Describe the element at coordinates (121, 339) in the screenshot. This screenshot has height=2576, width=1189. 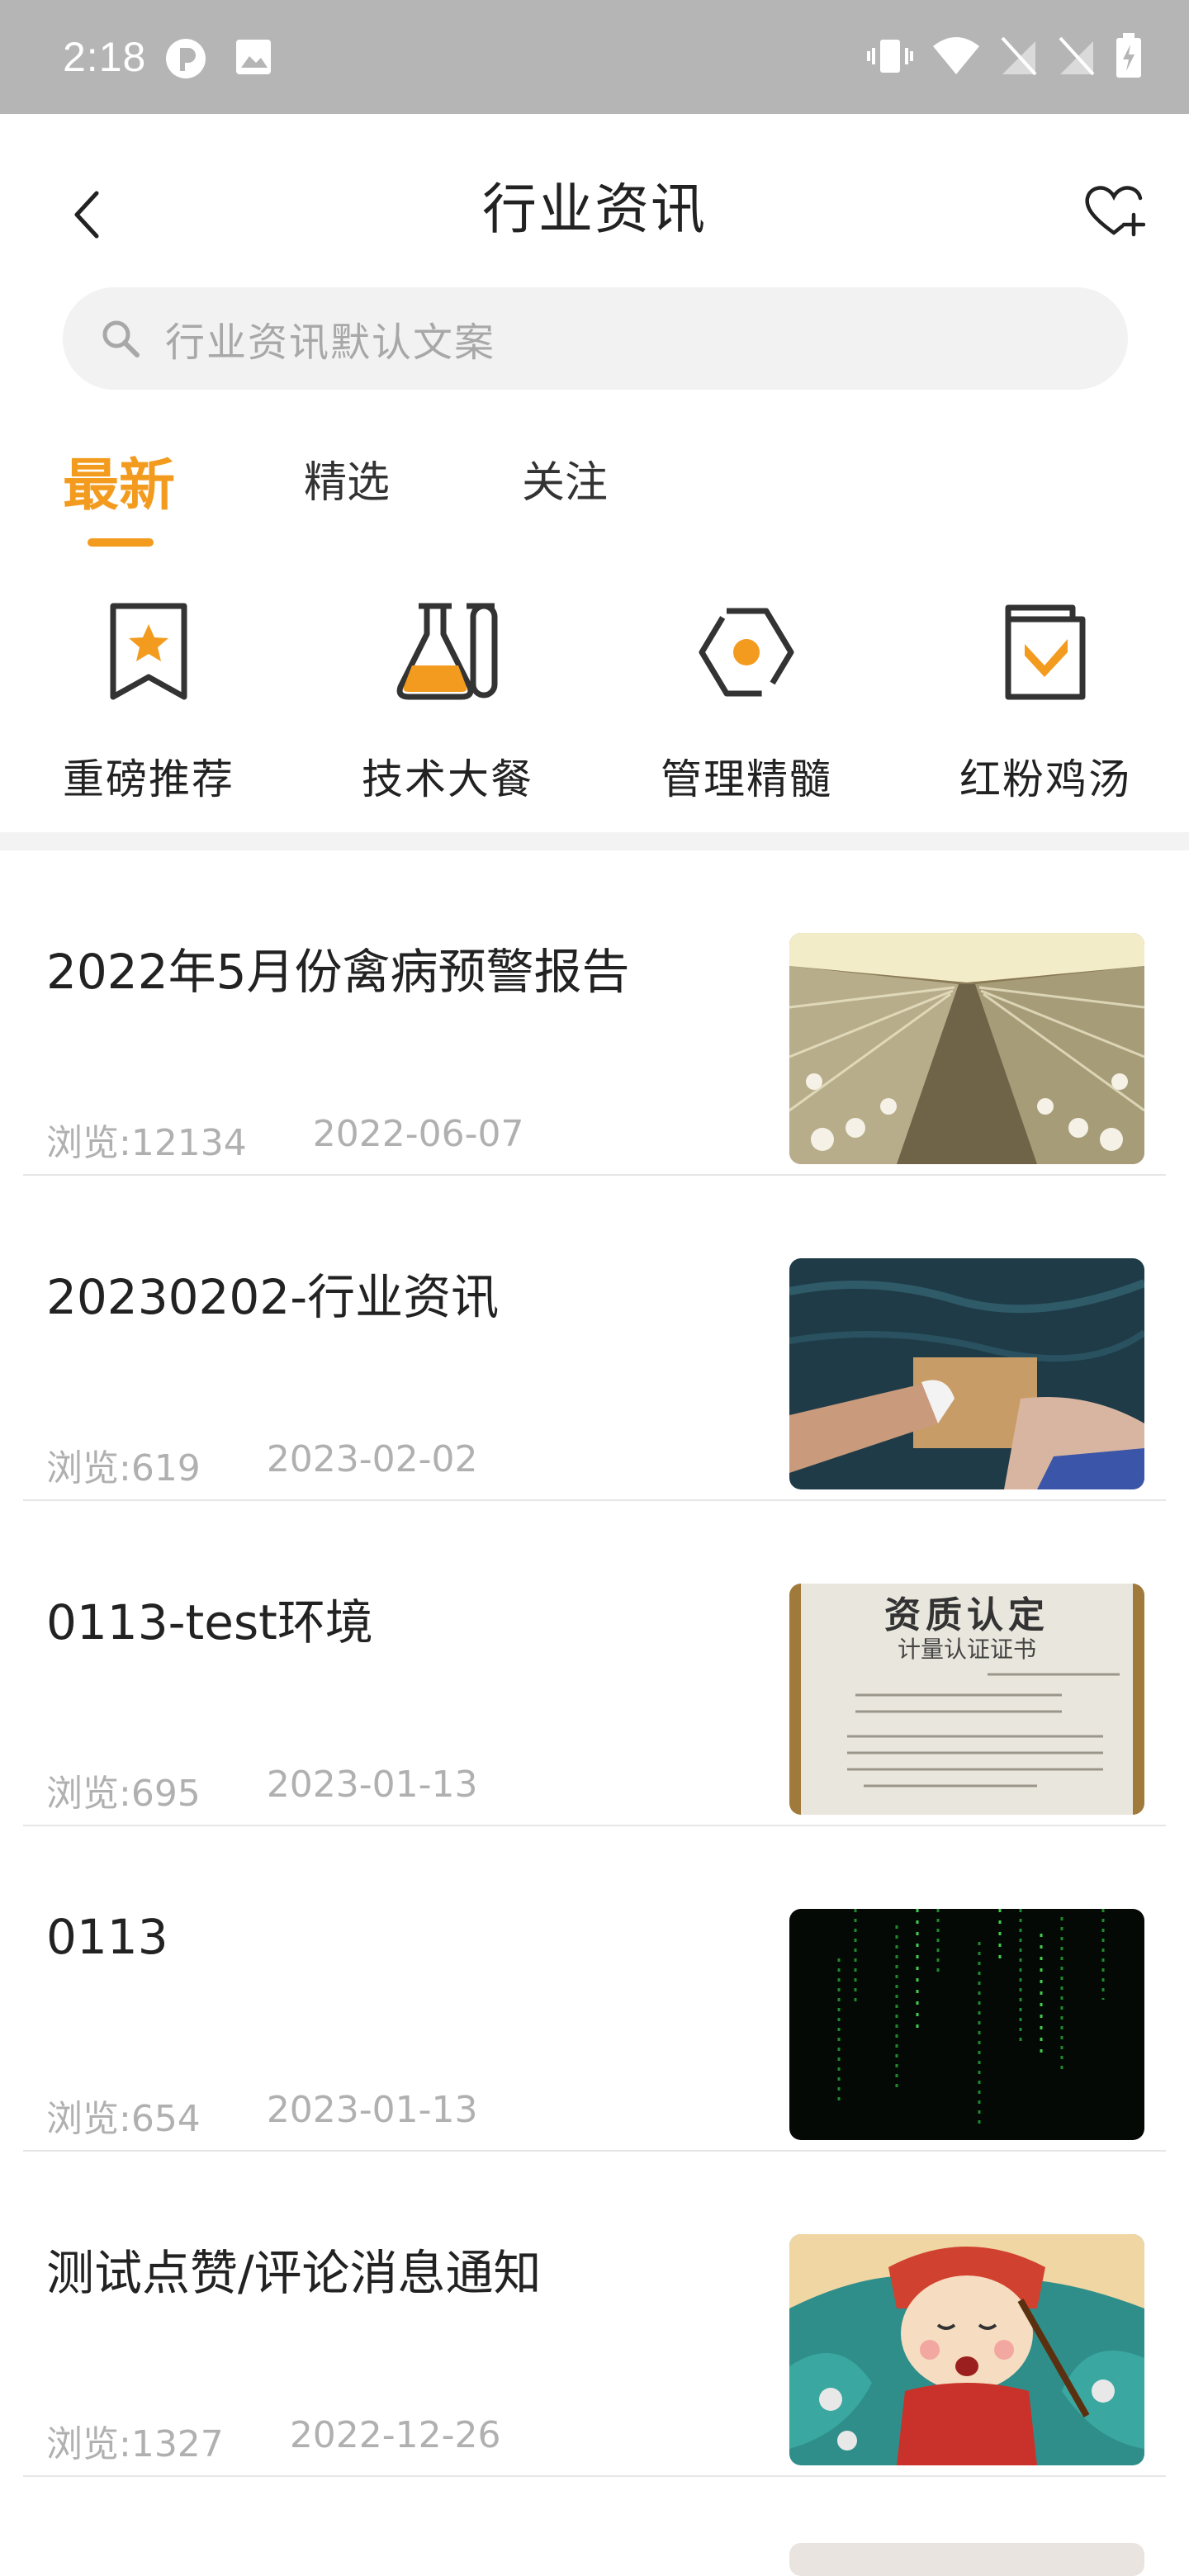
I see `search-icon` at that location.